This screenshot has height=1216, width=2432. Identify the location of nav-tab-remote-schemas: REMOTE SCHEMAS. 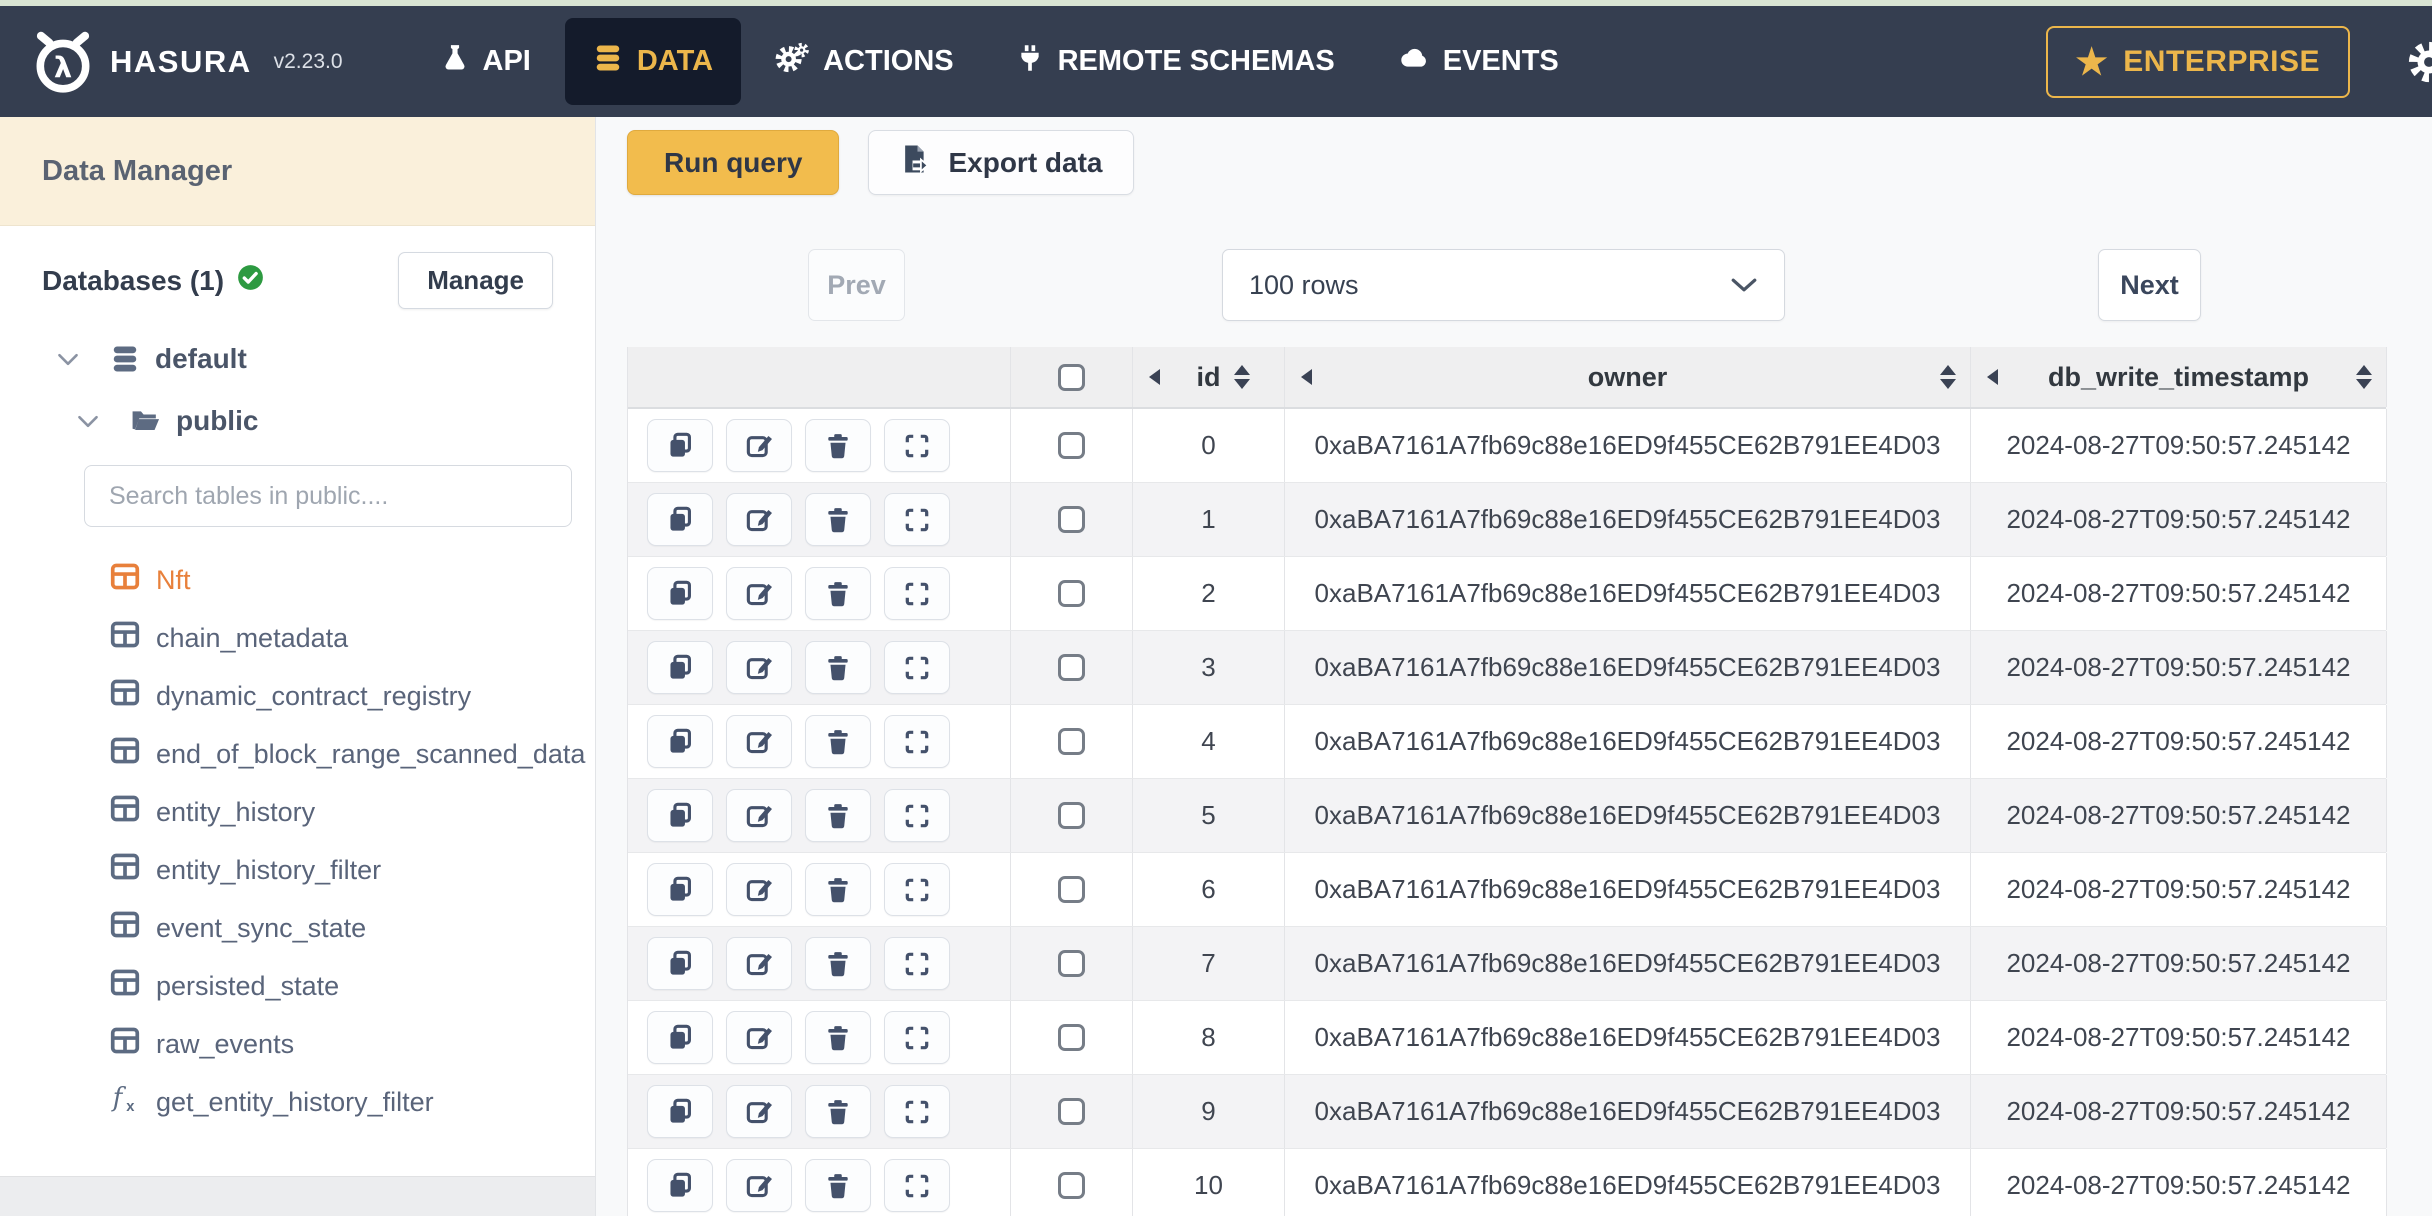
(1175, 61).